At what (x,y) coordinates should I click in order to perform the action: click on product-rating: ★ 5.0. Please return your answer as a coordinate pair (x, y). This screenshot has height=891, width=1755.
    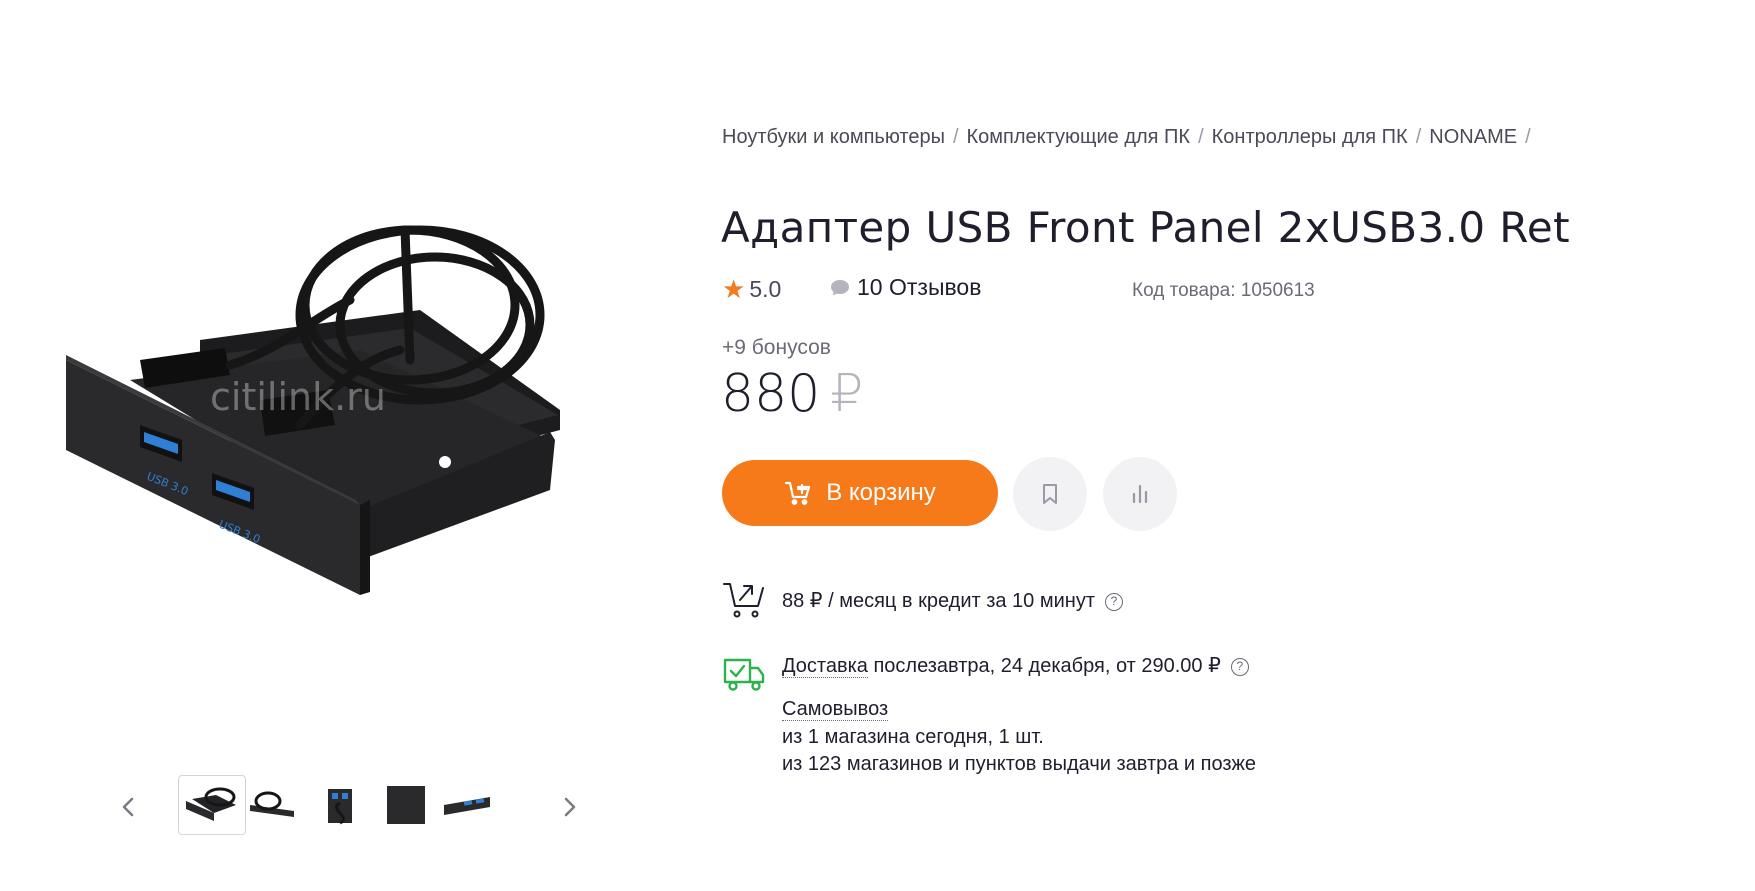
    Looking at the image, I should click on (751, 289).